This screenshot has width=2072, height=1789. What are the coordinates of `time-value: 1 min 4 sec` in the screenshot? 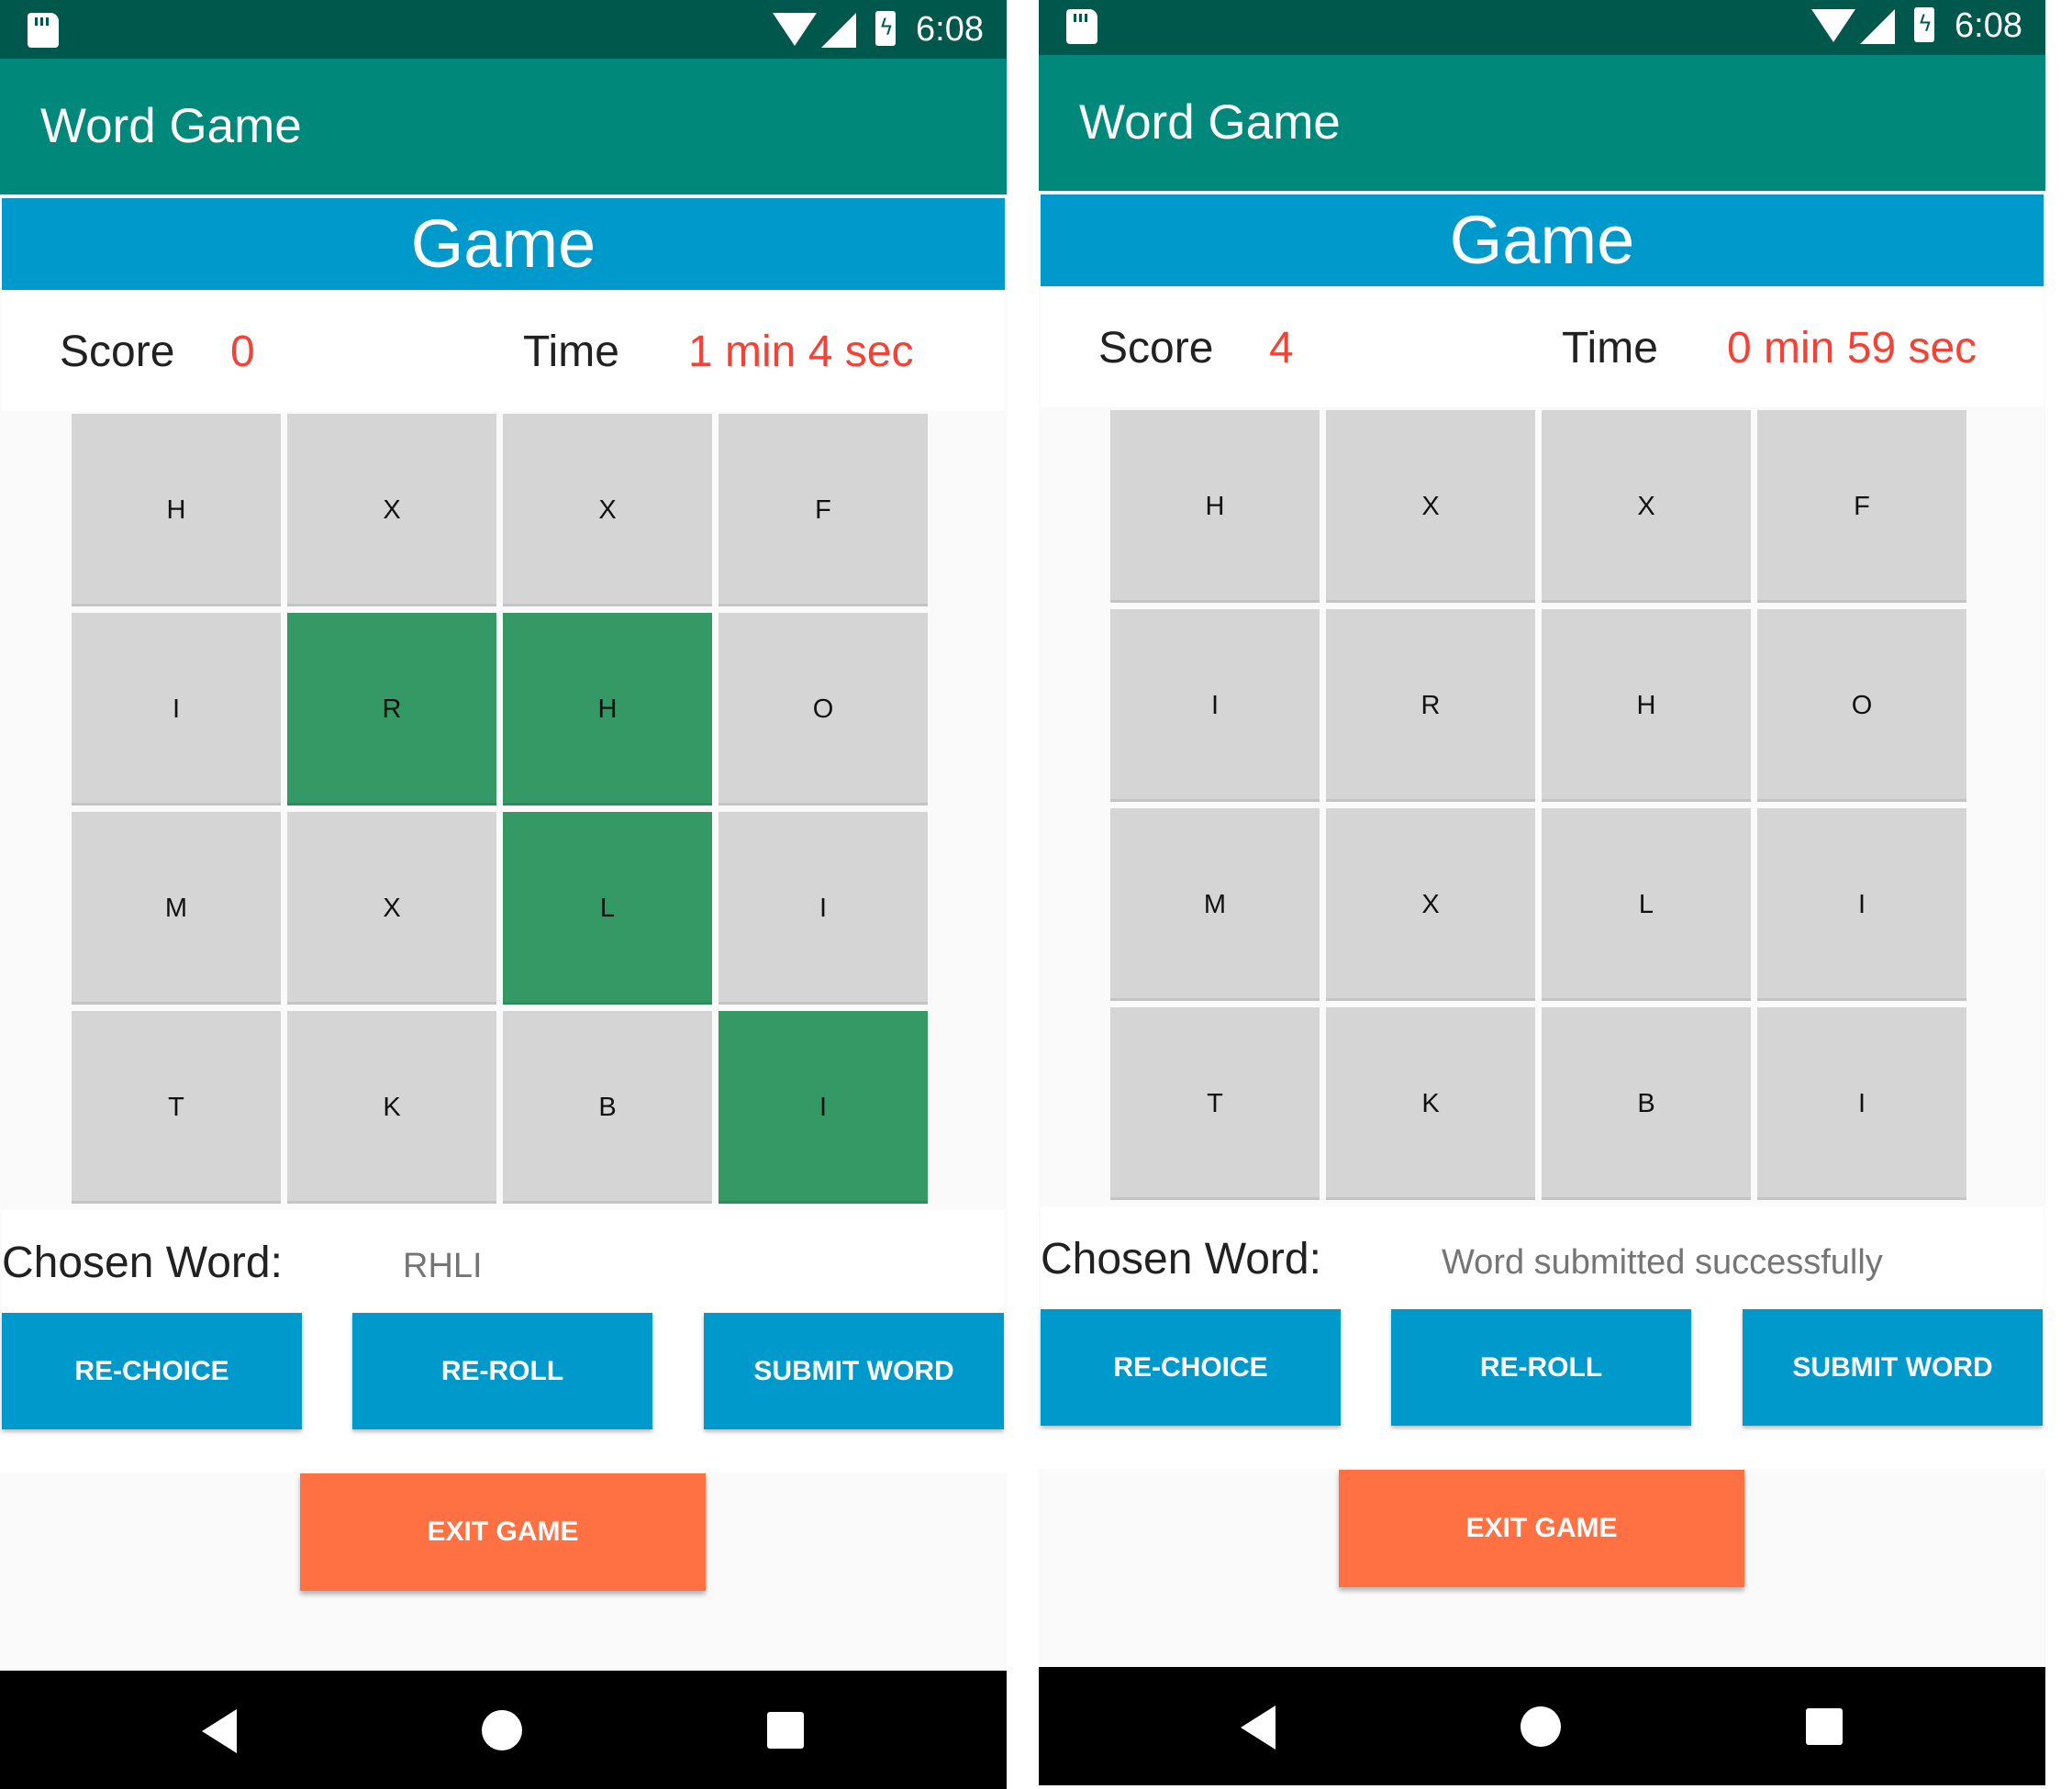 It's located at (801, 352).